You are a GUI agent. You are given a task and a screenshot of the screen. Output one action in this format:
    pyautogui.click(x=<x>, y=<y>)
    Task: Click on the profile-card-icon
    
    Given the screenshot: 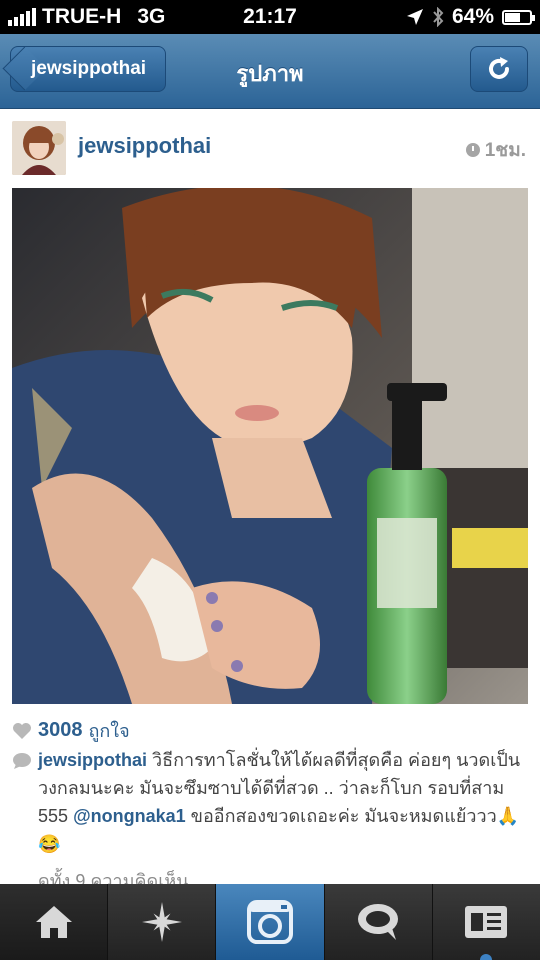 What is the action you would take?
    pyautogui.click(x=486, y=922)
    